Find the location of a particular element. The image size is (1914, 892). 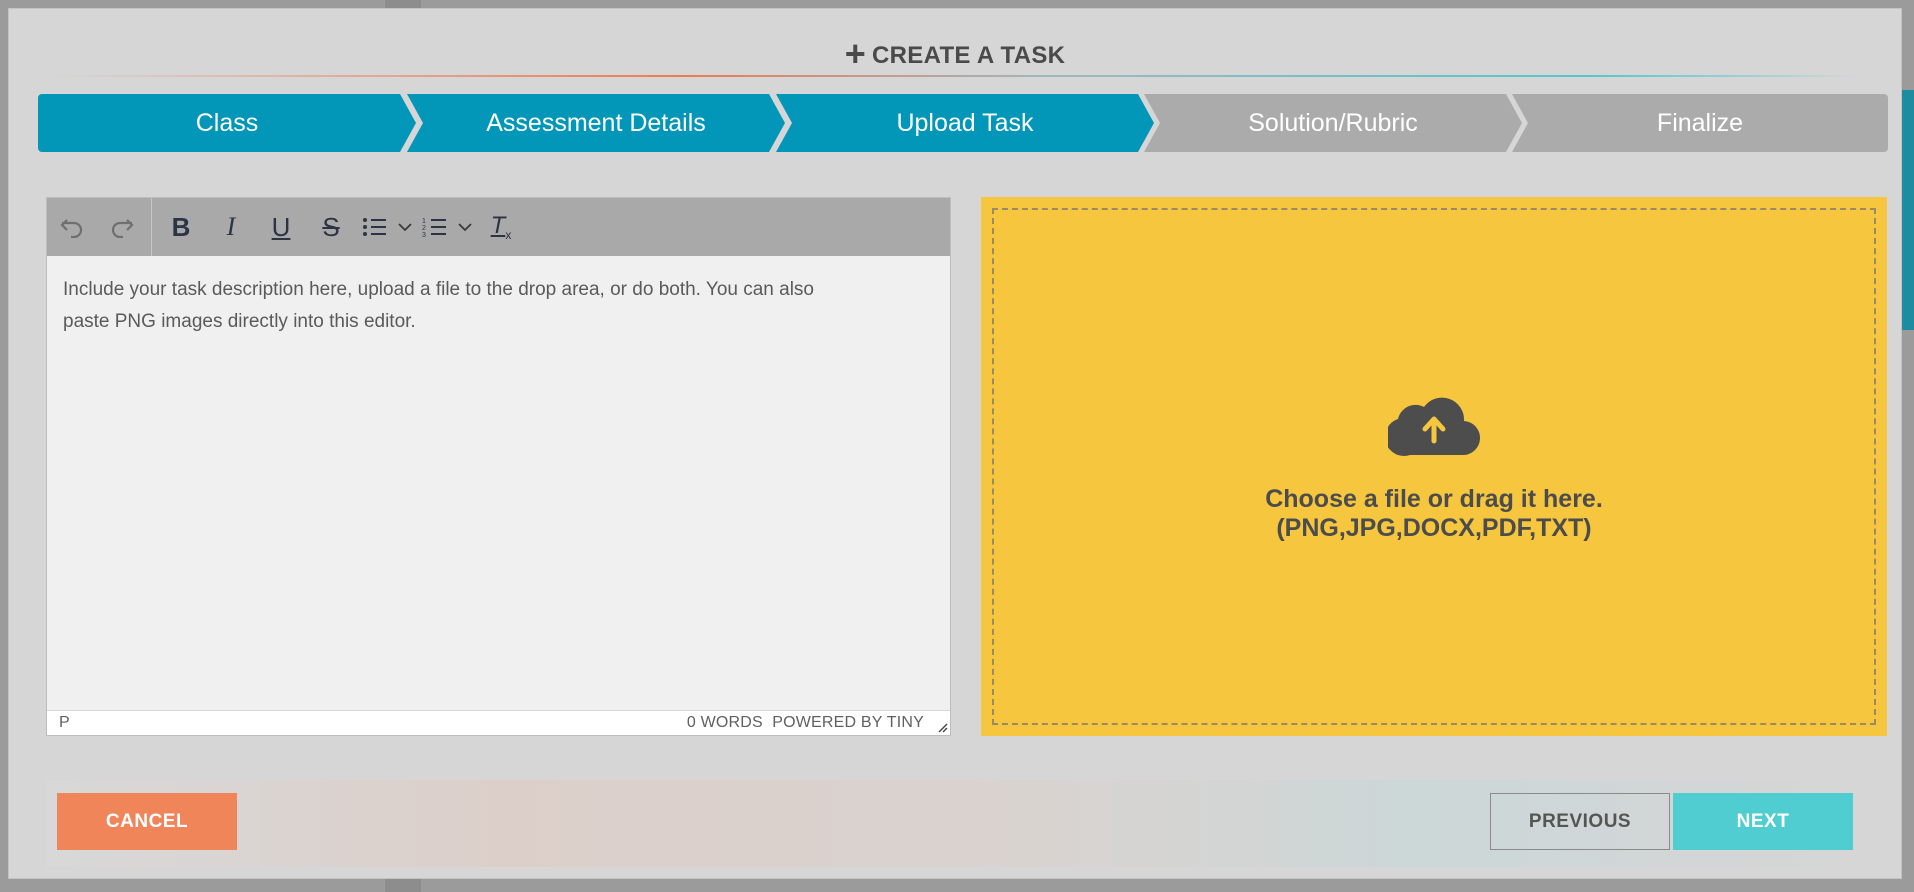

plus-icon: + is located at coordinates (855, 53).